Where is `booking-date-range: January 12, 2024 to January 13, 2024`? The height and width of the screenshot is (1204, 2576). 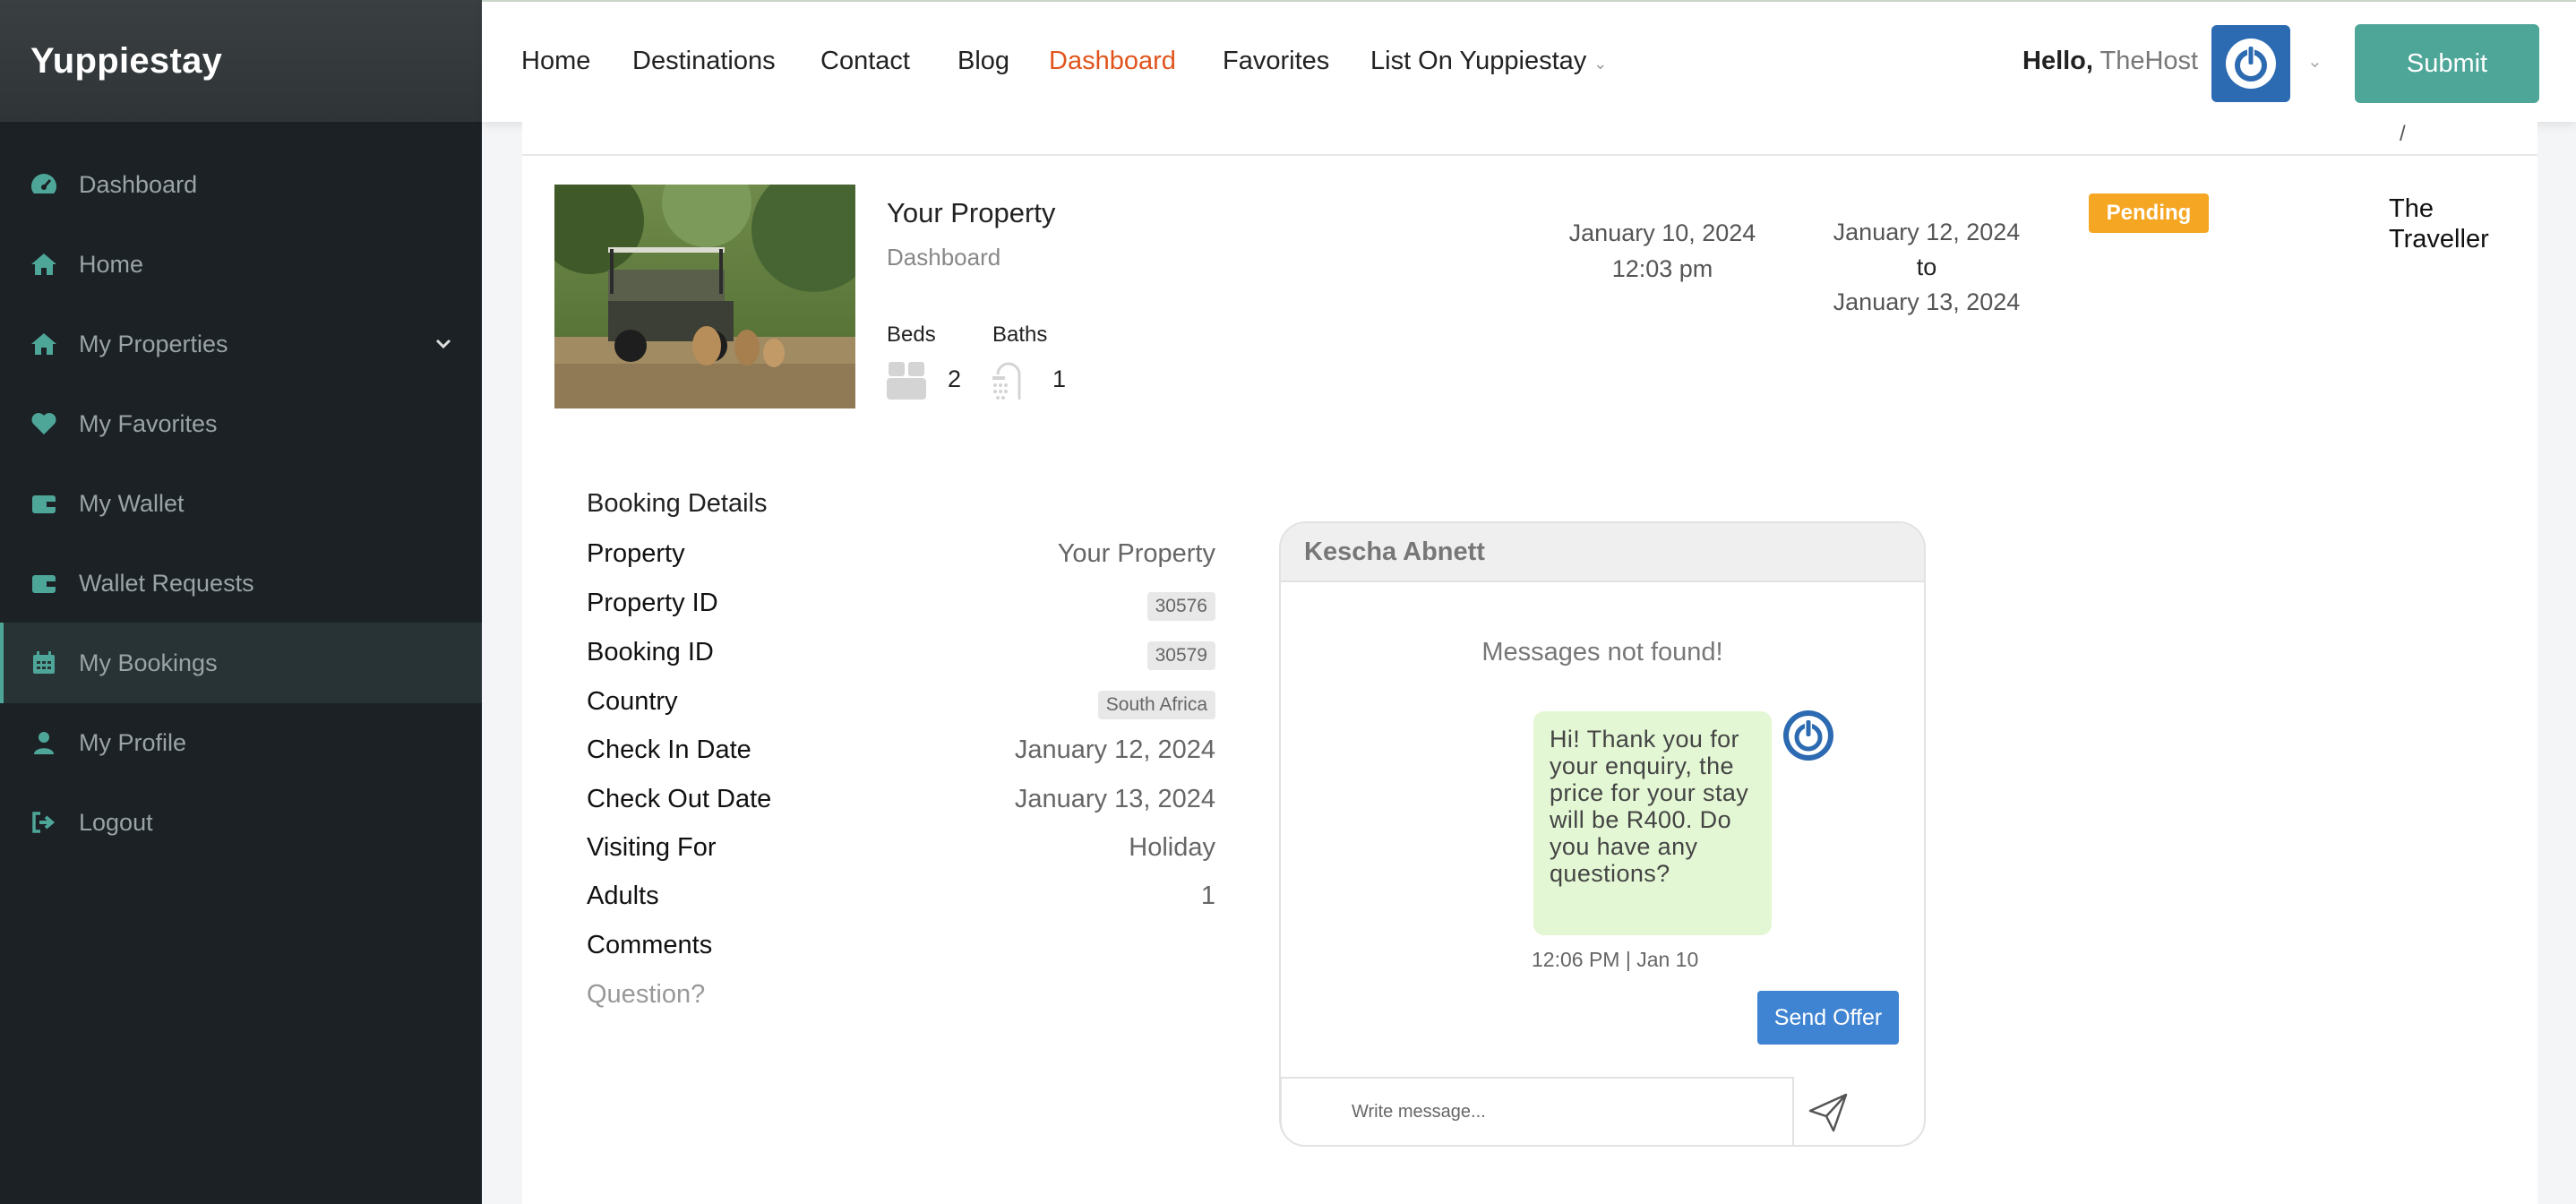 booking-date-range: January 12, 2024 to January 13, 2024 is located at coordinates (1927, 267).